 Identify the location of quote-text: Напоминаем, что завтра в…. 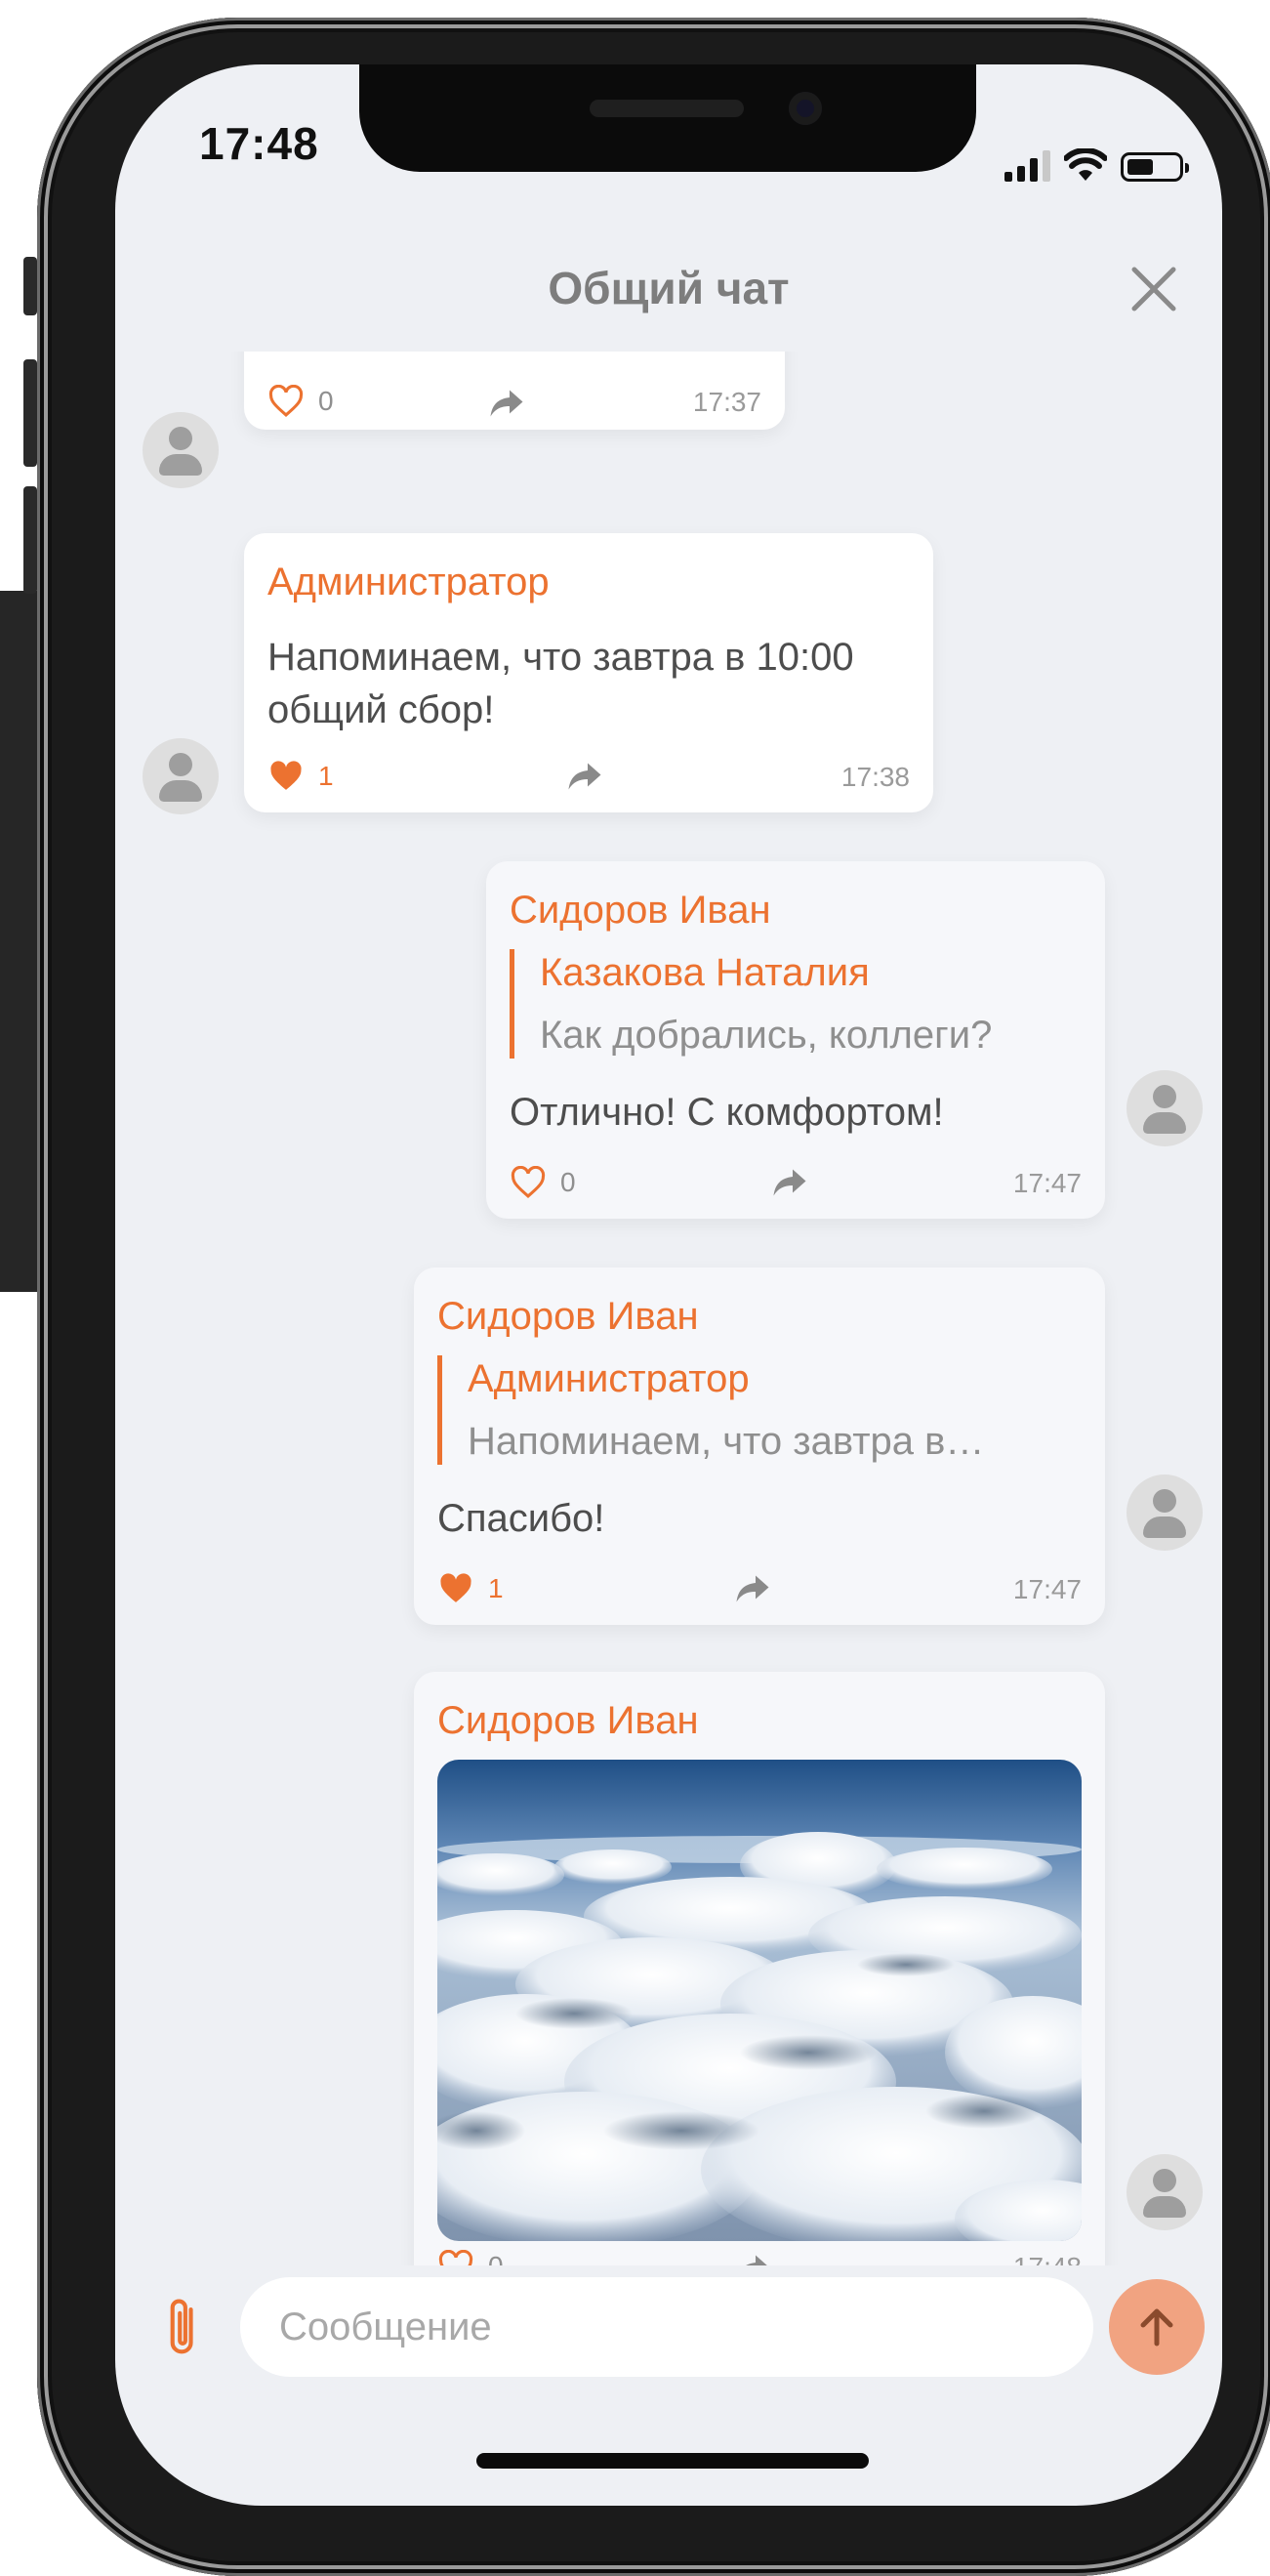
(727, 1441).